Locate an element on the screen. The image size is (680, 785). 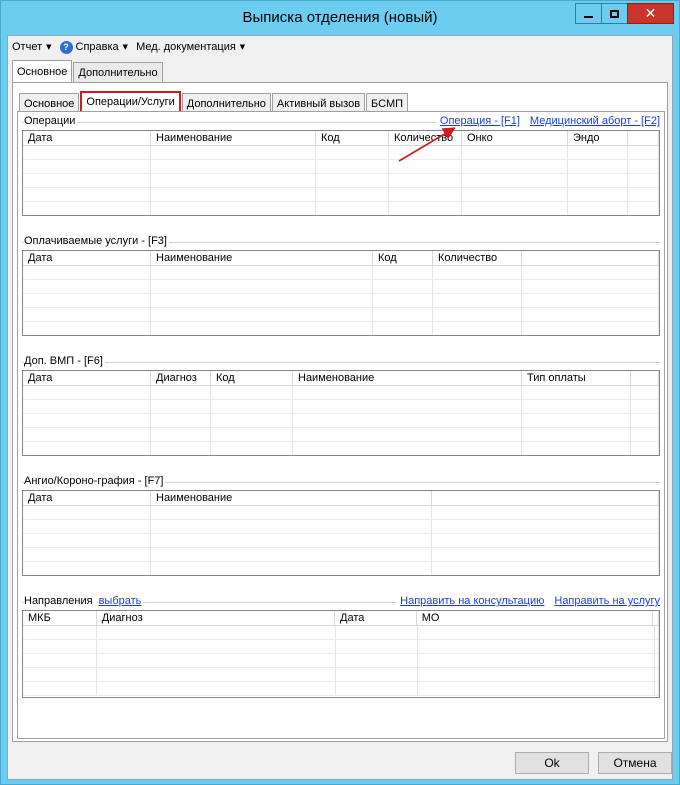
abortion-link: Медицинский аборт - [F2] is located at coordinates (595, 121).